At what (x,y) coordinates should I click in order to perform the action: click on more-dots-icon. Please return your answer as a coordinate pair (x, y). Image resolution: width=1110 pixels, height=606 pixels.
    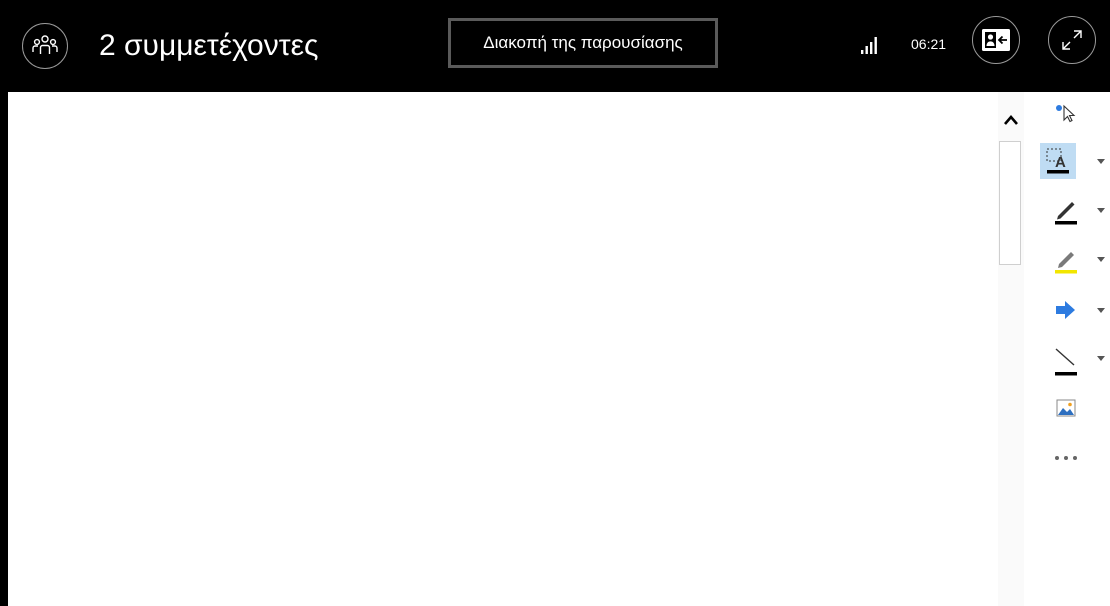
    Looking at the image, I should click on (1066, 458).